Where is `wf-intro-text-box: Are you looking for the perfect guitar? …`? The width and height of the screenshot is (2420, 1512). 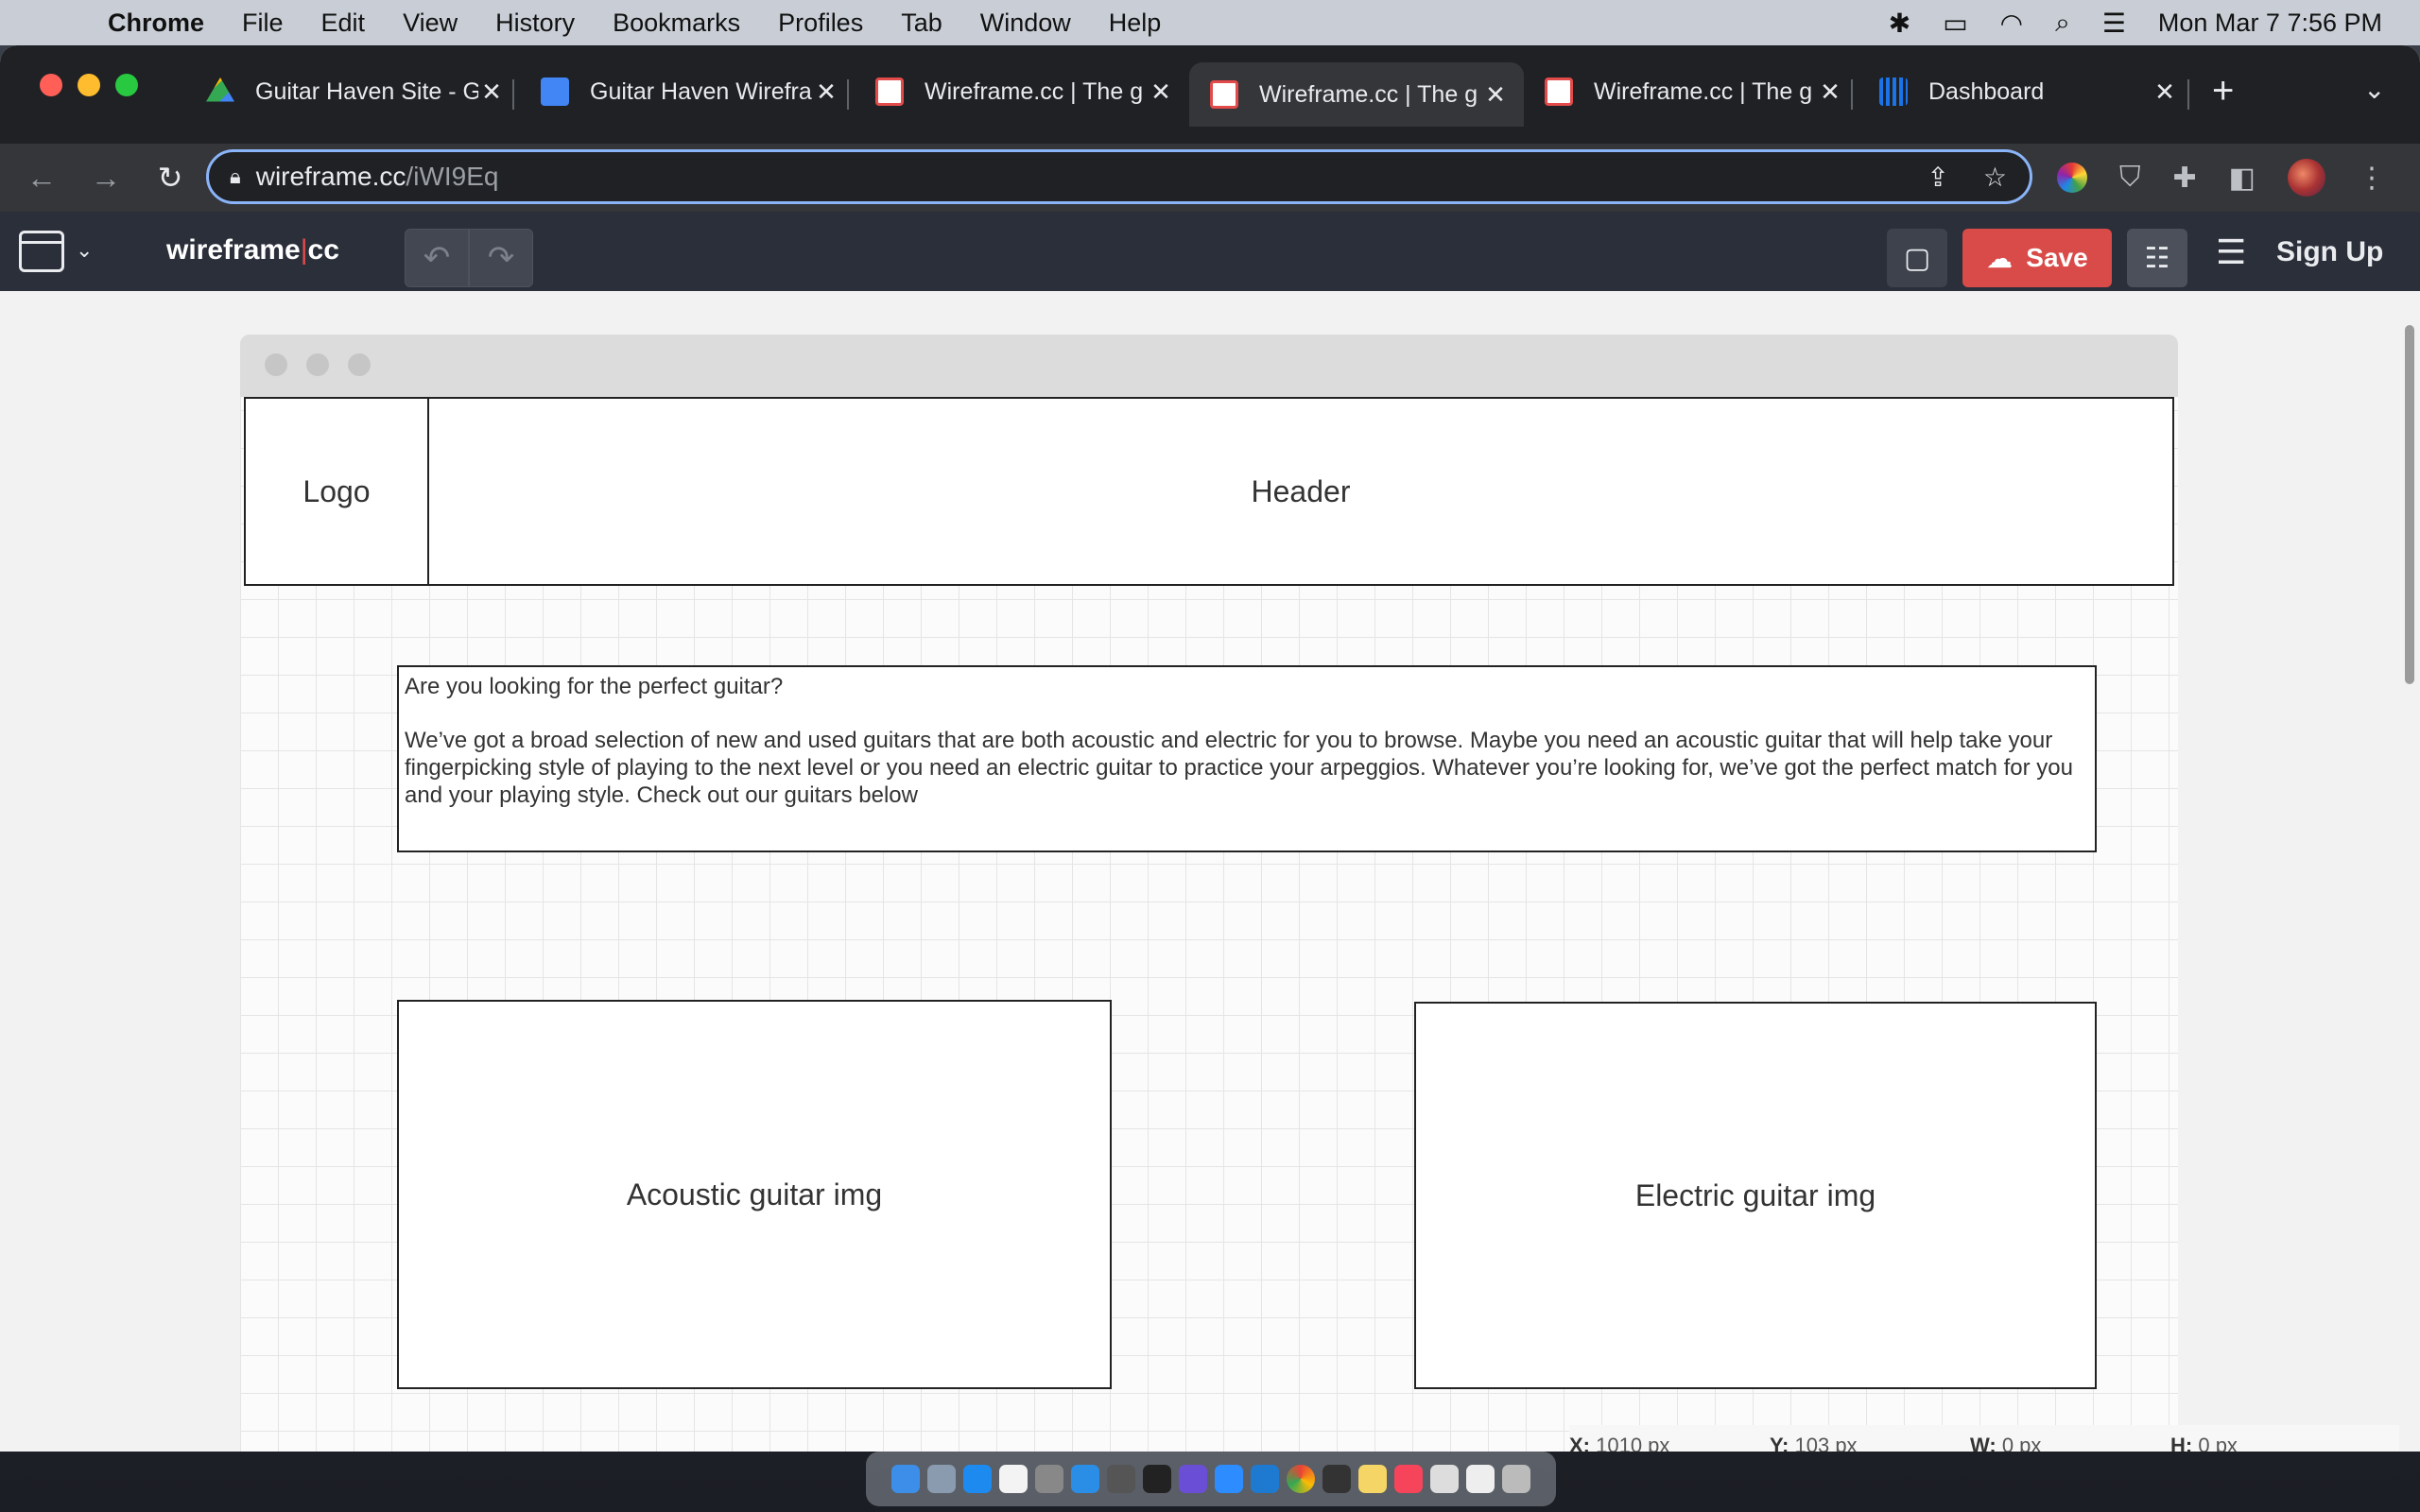
wf-intro-text-box: Are you looking for the perfect guitar? … is located at coordinates (1247, 758).